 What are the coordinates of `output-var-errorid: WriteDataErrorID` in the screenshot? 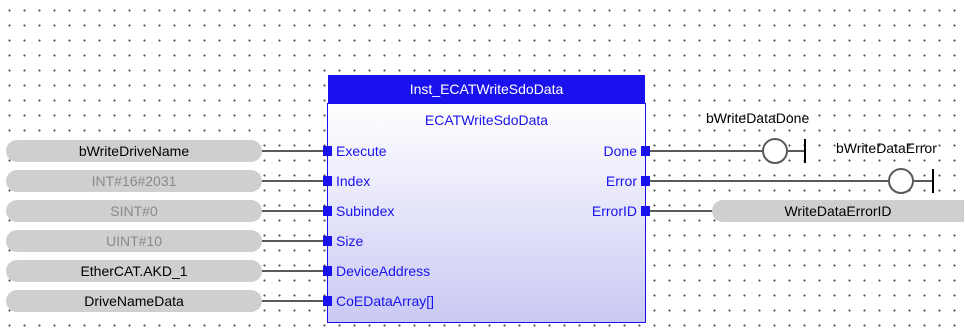 It's located at (838, 211).